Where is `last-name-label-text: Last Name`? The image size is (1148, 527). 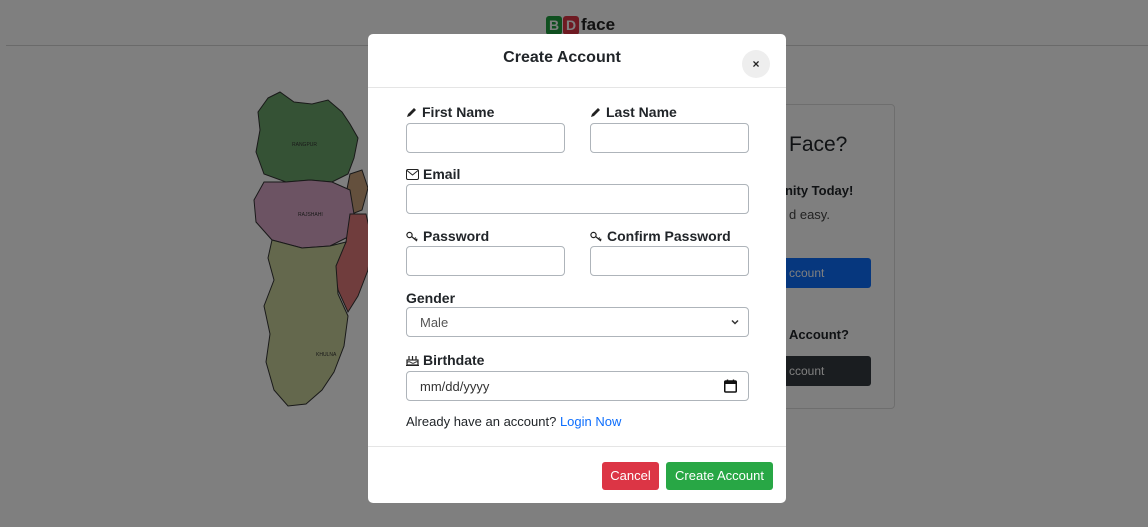
last-name-label-text: Last Name is located at coordinates (641, 112).